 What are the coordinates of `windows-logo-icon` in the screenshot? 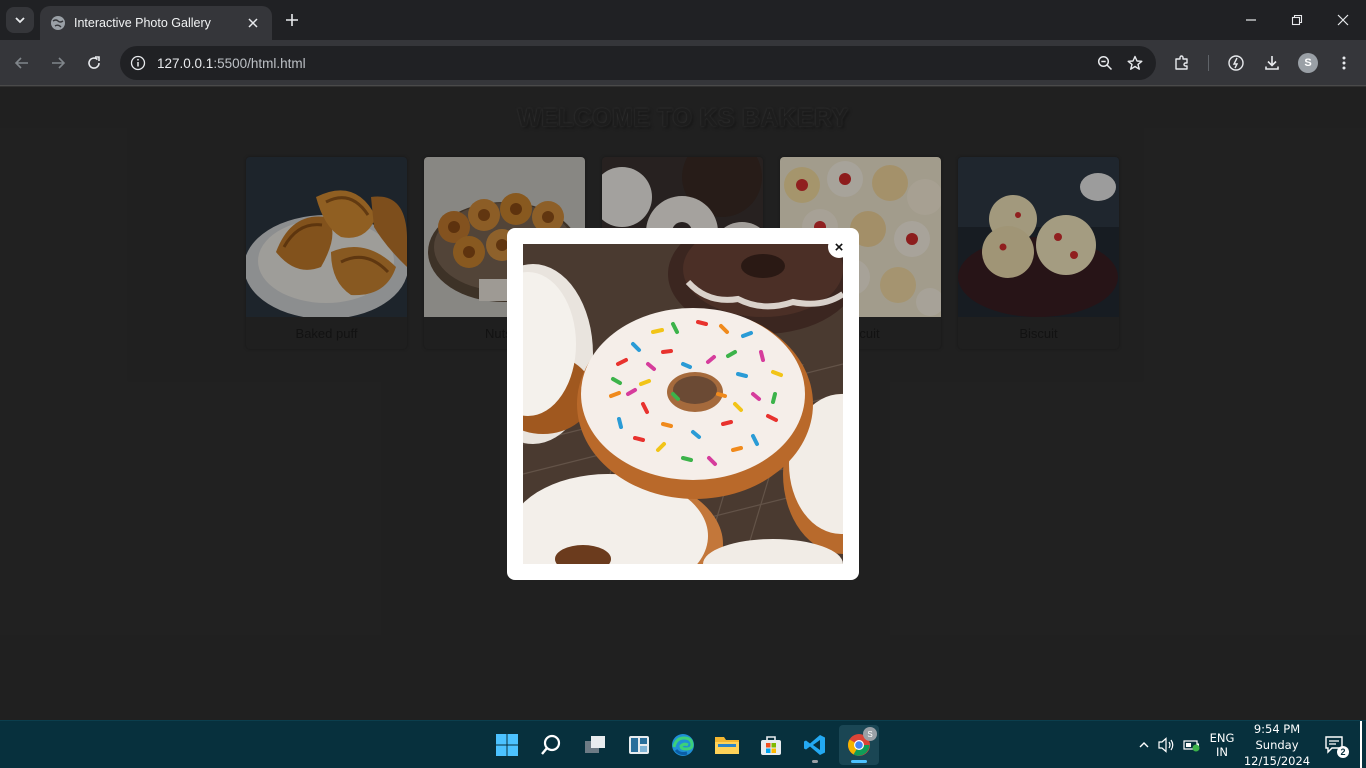 It's located at (507, 745).